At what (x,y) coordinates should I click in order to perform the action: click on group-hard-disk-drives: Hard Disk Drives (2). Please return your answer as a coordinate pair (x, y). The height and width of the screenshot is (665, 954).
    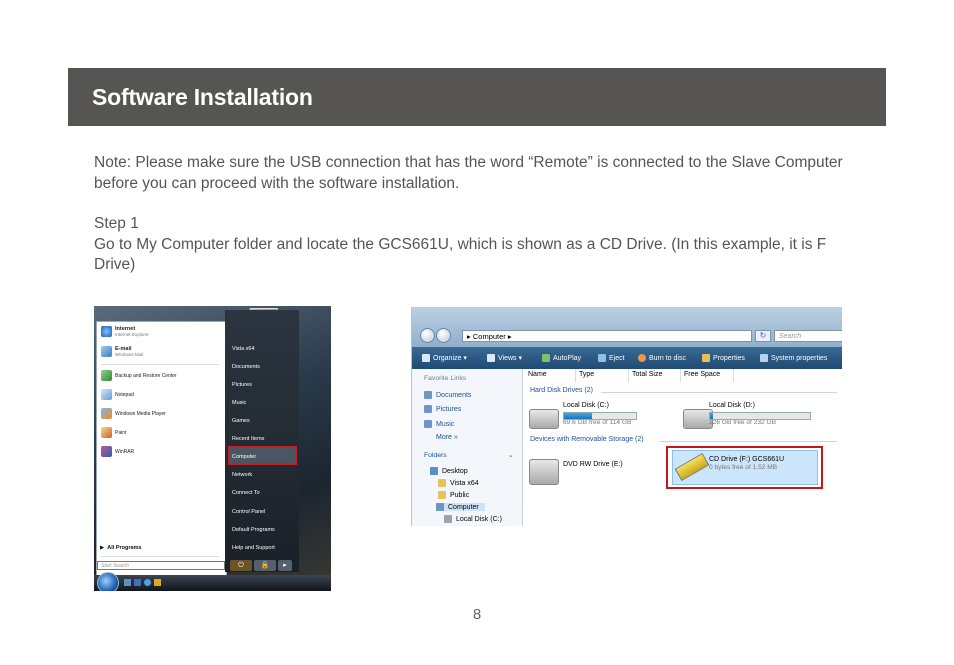
    Looking at the image, I should click on (561, 390).